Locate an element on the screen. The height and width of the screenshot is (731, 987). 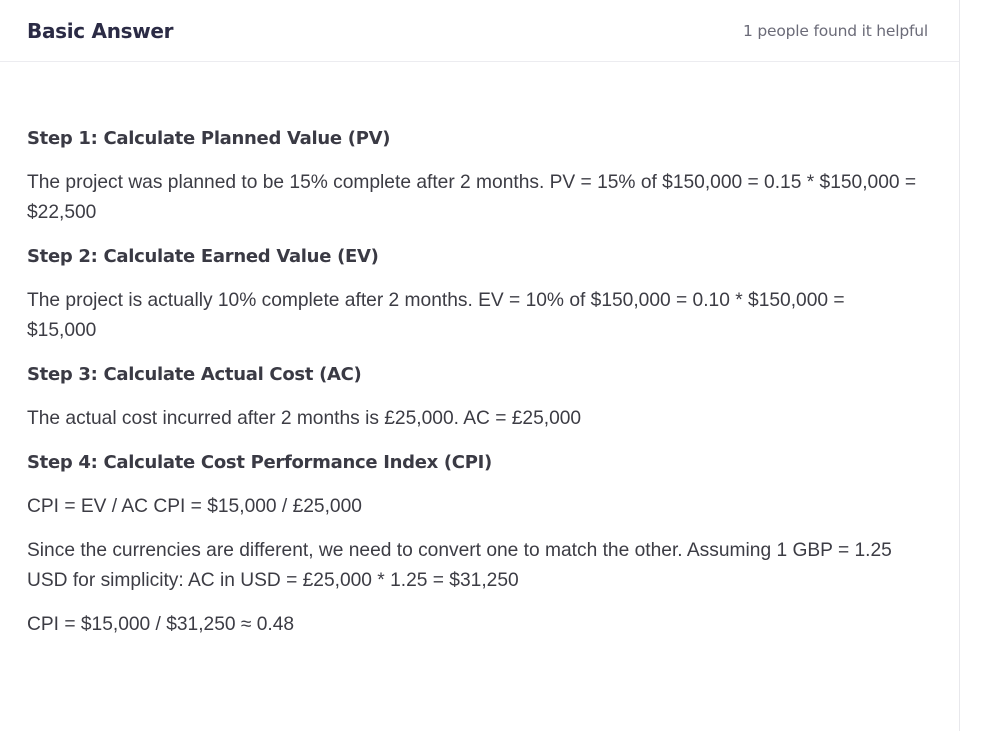
step-heading: Step 1: Calculate Planned Value (PV) is located at coordinates (209, 138).